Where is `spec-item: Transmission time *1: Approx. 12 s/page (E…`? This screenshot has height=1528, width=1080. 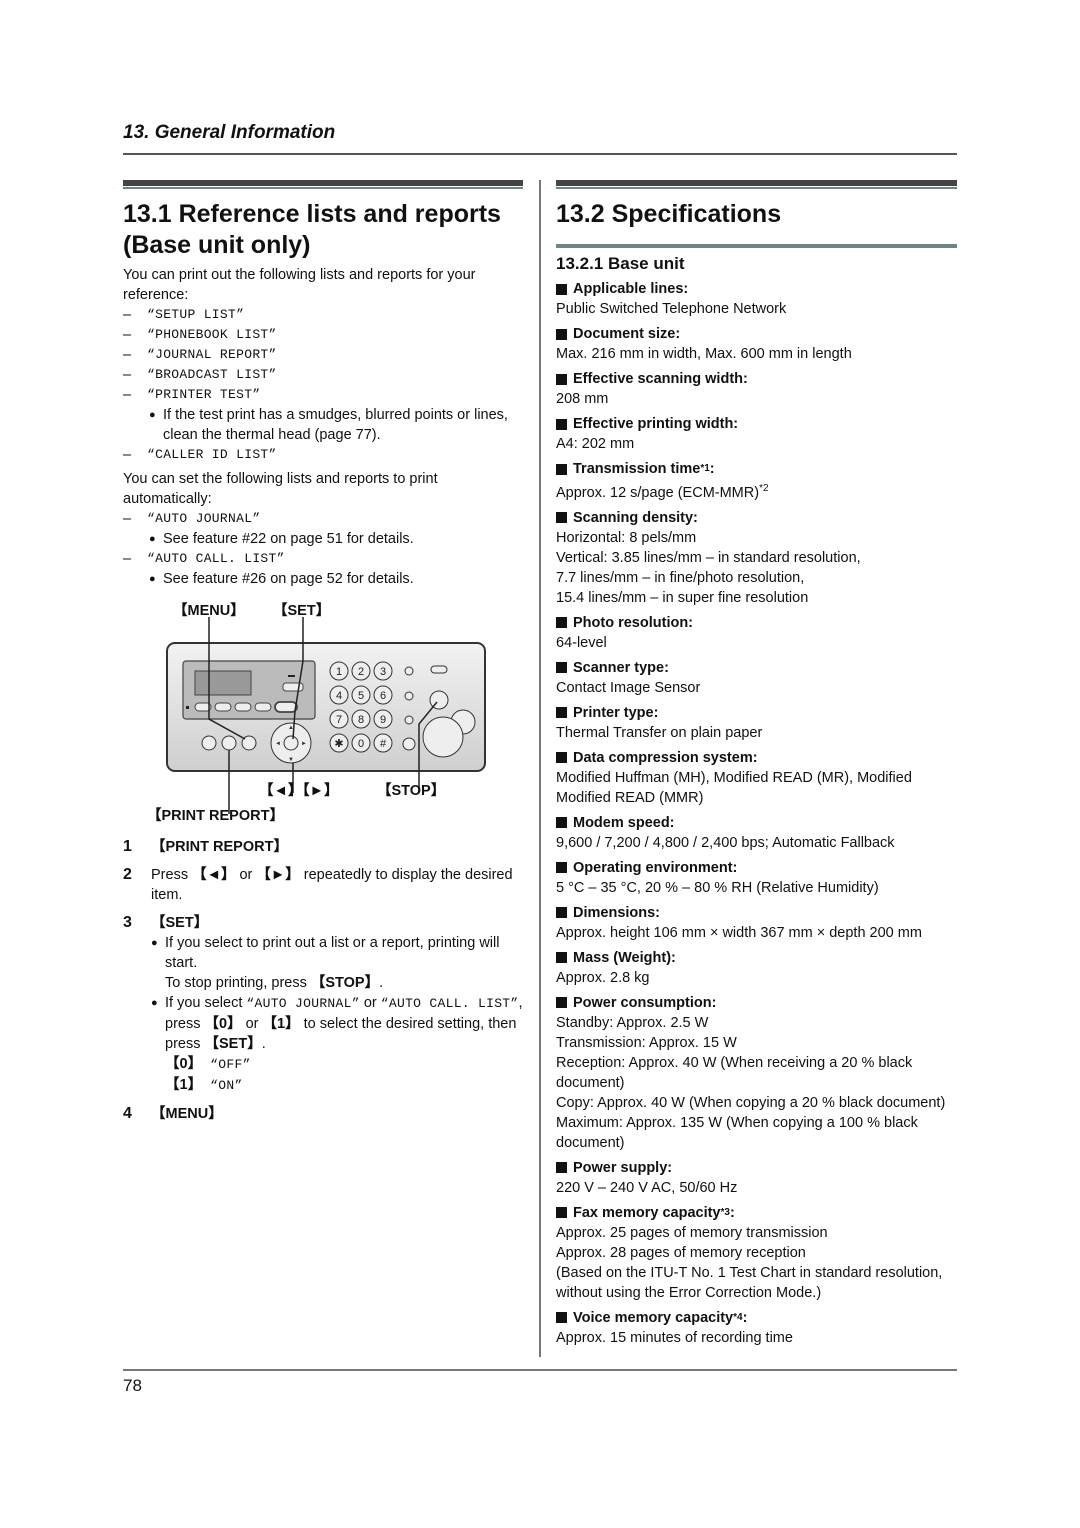 spec-item: Transmission time *1: Approx. 12 s/page (E… is located at coordinates (756, 481).